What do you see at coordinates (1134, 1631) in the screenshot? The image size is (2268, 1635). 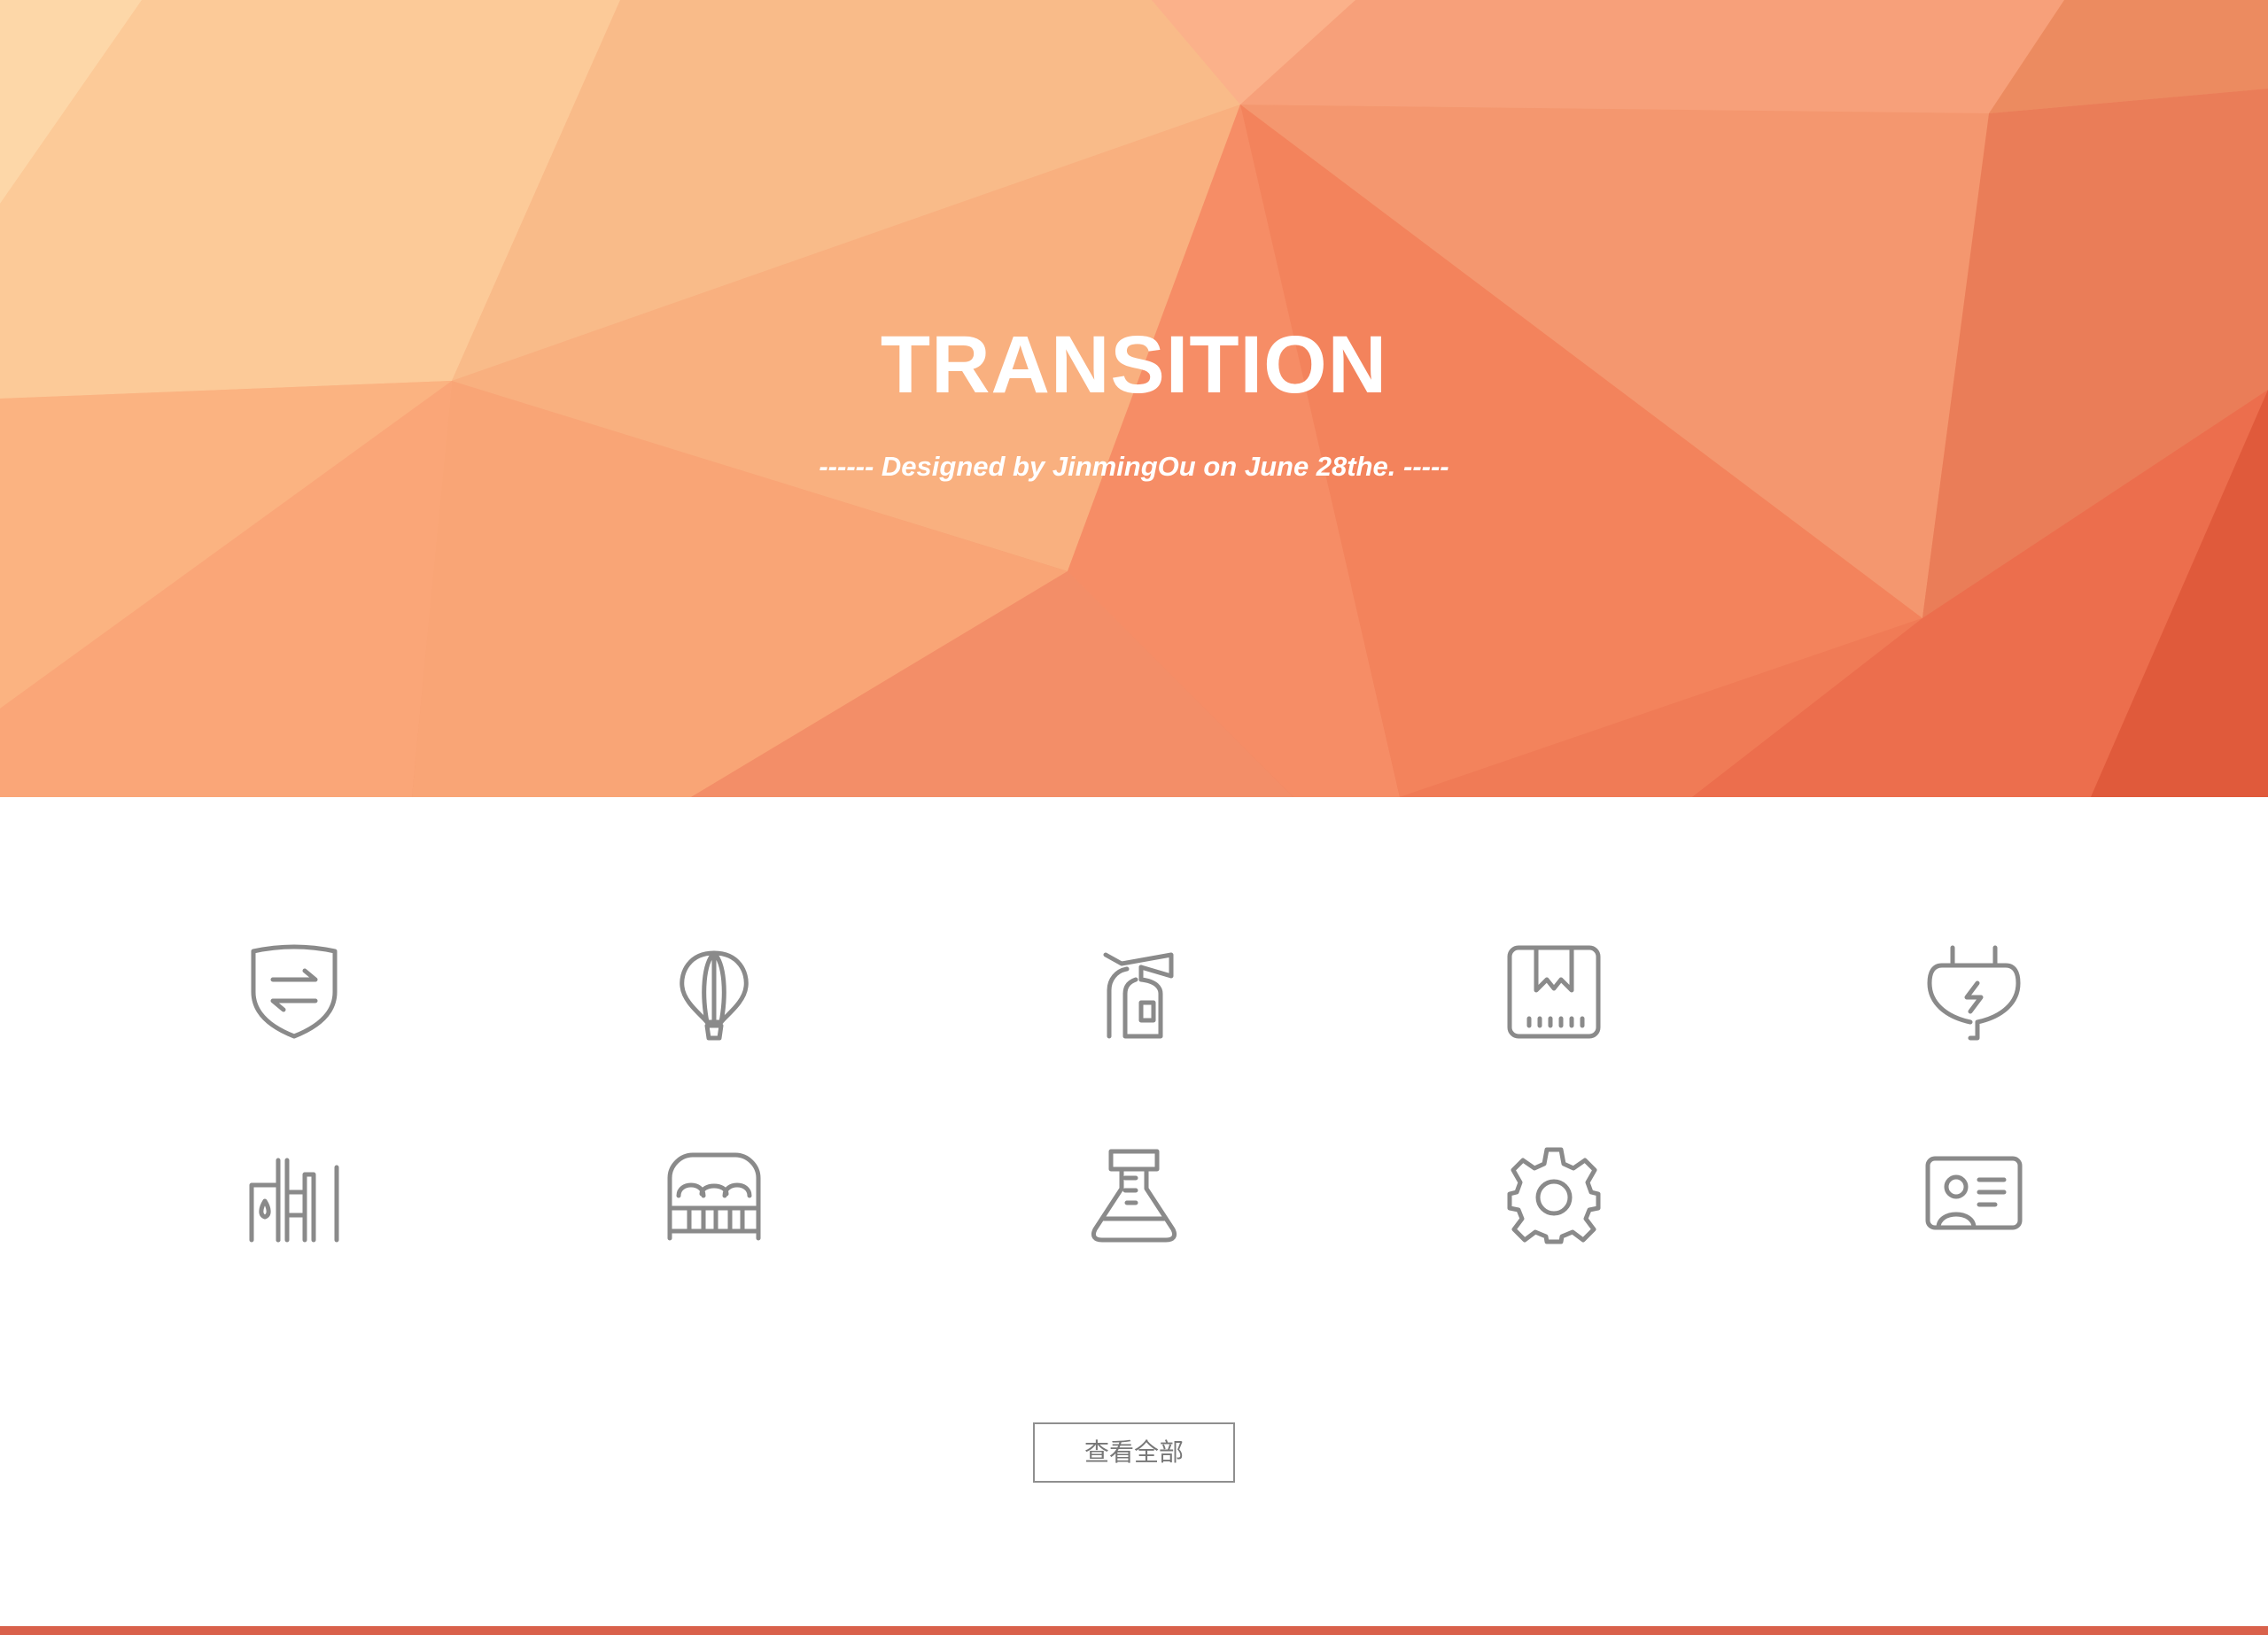 I see `bottom-accent-bar` at bounding box center [1134, 1631].